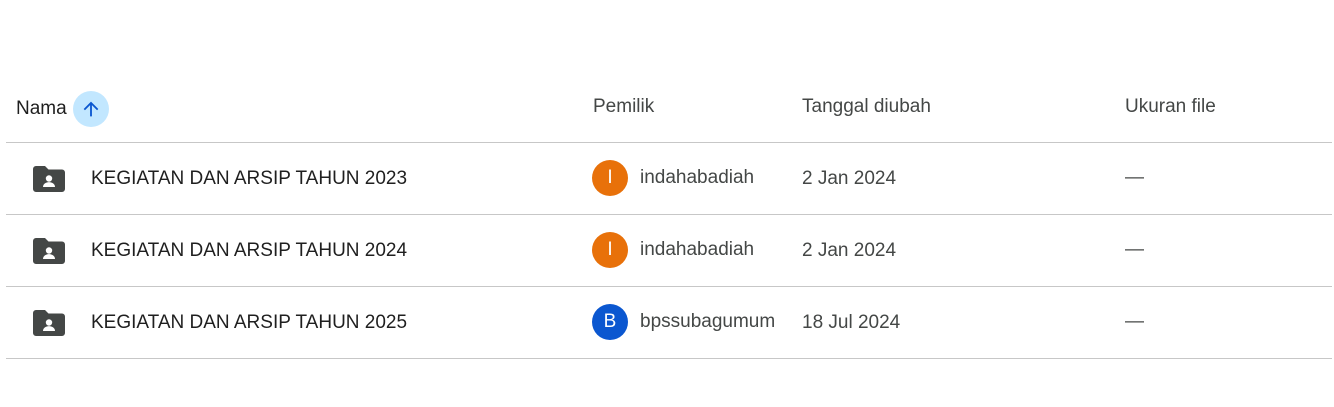  I want to click on modified-date: 18 Jul 2024, so click(851, 322).